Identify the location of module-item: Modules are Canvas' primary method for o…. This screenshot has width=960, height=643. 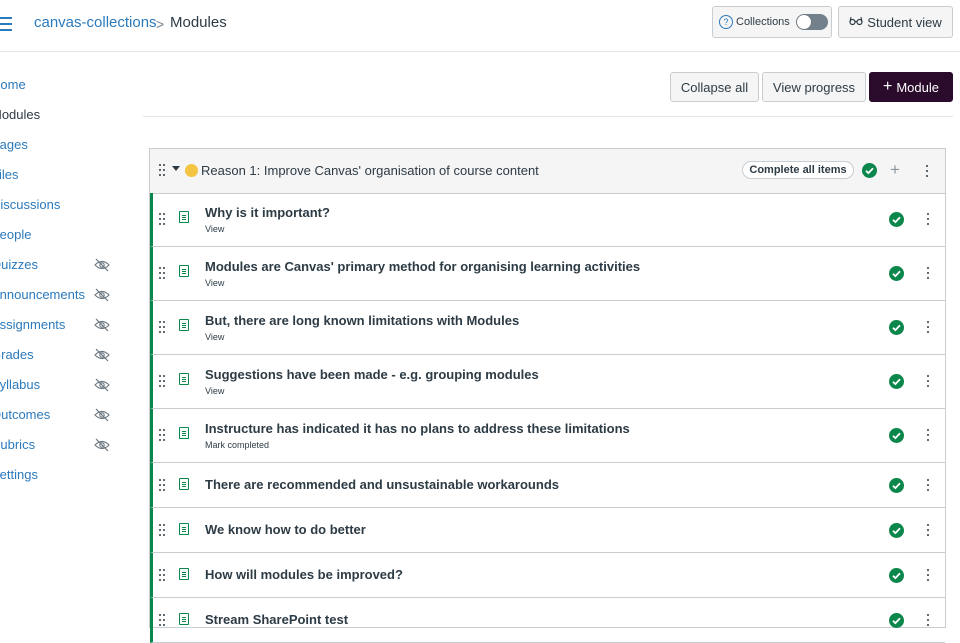
(547, 274).